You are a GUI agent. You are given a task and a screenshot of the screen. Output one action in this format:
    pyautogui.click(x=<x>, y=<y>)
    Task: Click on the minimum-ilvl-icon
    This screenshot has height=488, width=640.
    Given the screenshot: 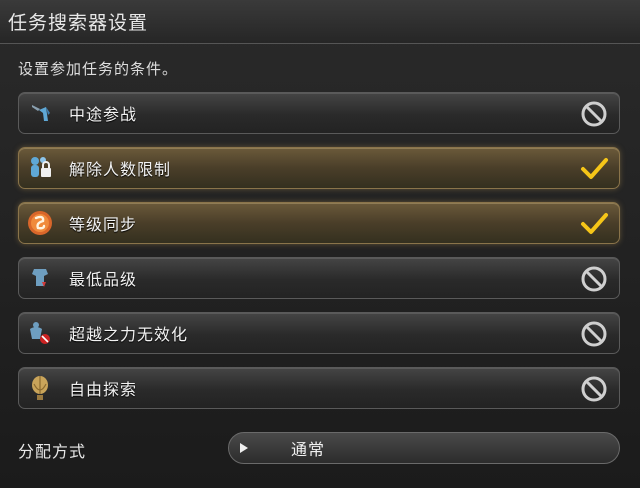 What is the action you would take?
    pyautogui.click(x=40, y=278)
    